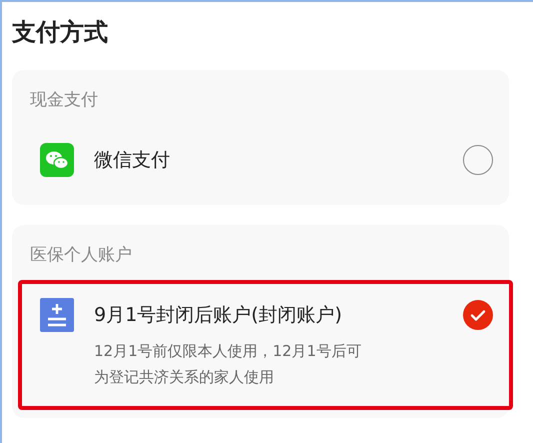  I want to click on section-label: 医保个人账户, so click(81, 255).